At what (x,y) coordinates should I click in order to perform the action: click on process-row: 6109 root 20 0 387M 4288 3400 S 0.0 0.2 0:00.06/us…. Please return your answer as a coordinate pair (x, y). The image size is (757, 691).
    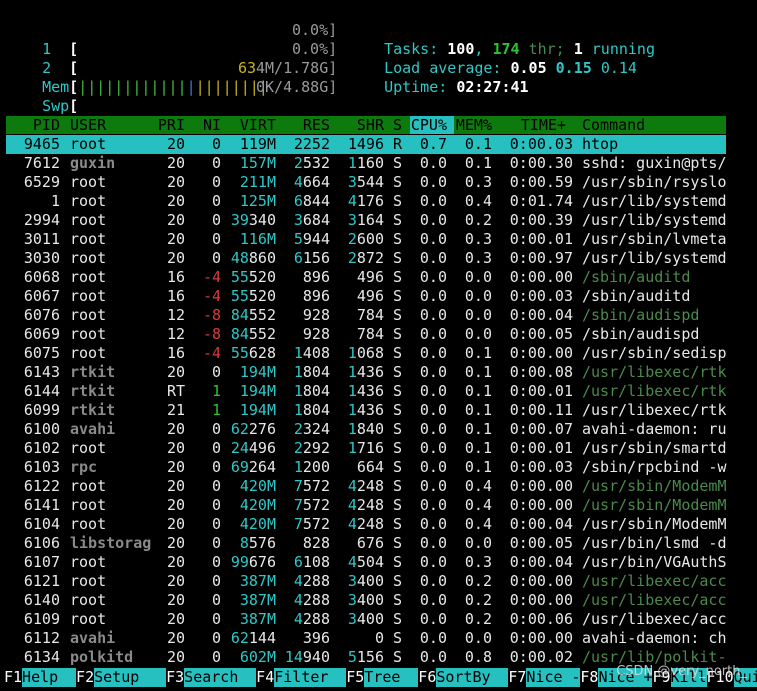
    Looking at the image, I should click on (378, 619).